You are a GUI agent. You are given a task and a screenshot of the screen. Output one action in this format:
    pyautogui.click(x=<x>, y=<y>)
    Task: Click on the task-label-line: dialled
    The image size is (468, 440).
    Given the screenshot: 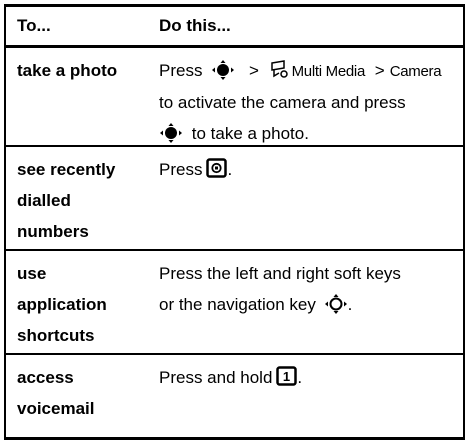 What is the action you would take?
    pyautogui.click(x=44, y=200)
    